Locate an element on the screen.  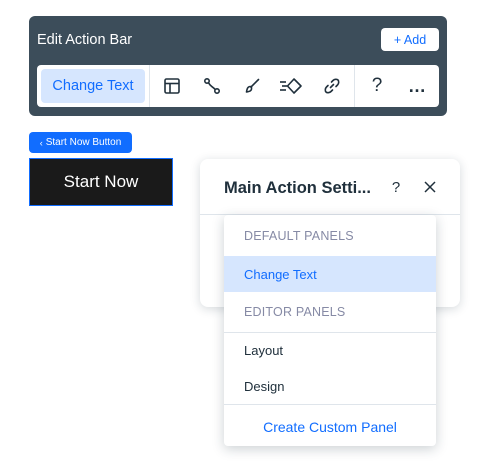
dropdown-item-design: Design is located at coordinates (330, 386).